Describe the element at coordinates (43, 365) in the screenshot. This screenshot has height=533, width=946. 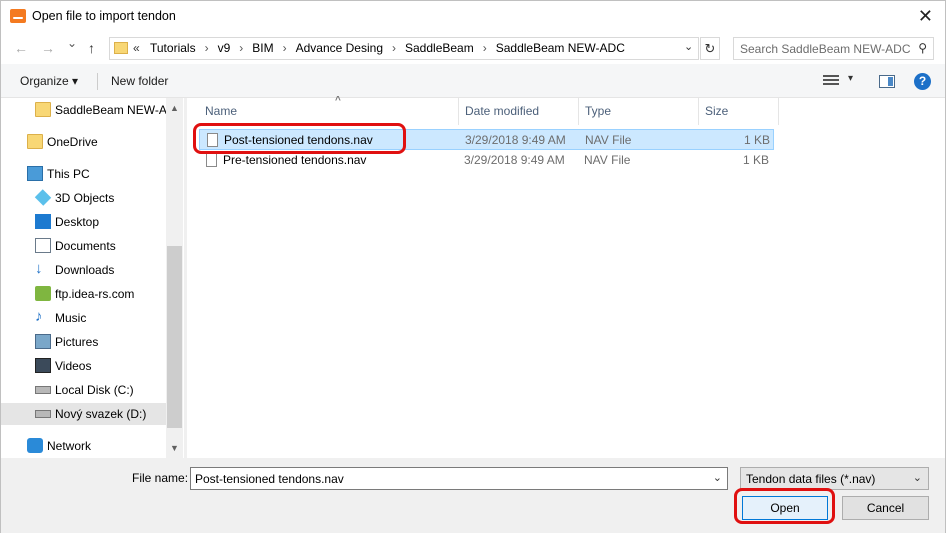
I see `videos-icon` at that location.